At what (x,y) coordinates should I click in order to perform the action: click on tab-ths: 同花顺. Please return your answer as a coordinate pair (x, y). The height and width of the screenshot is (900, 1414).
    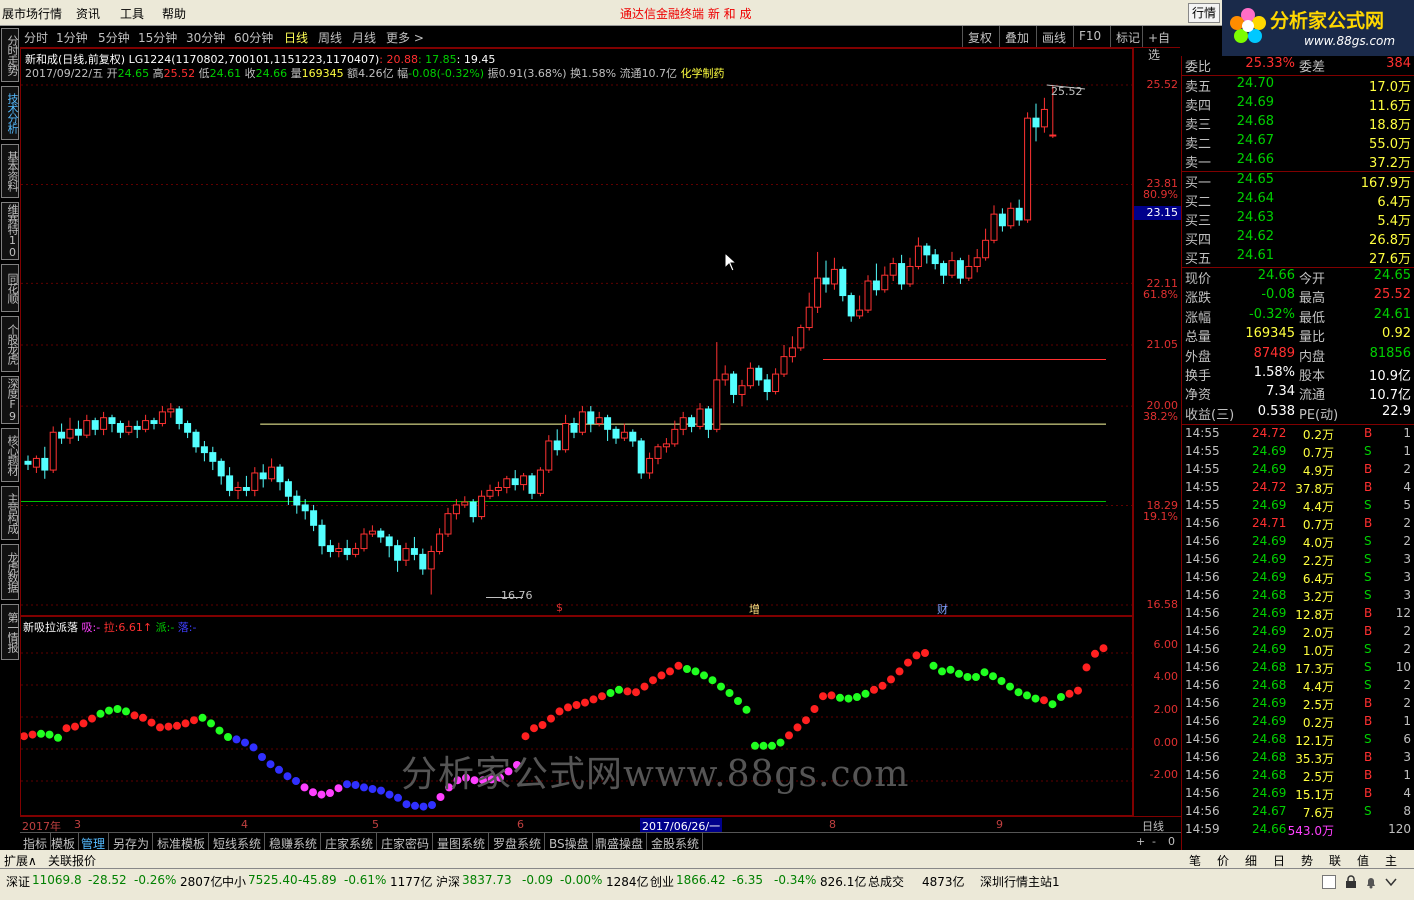
    Looking at the image, I should click on (10, 288).